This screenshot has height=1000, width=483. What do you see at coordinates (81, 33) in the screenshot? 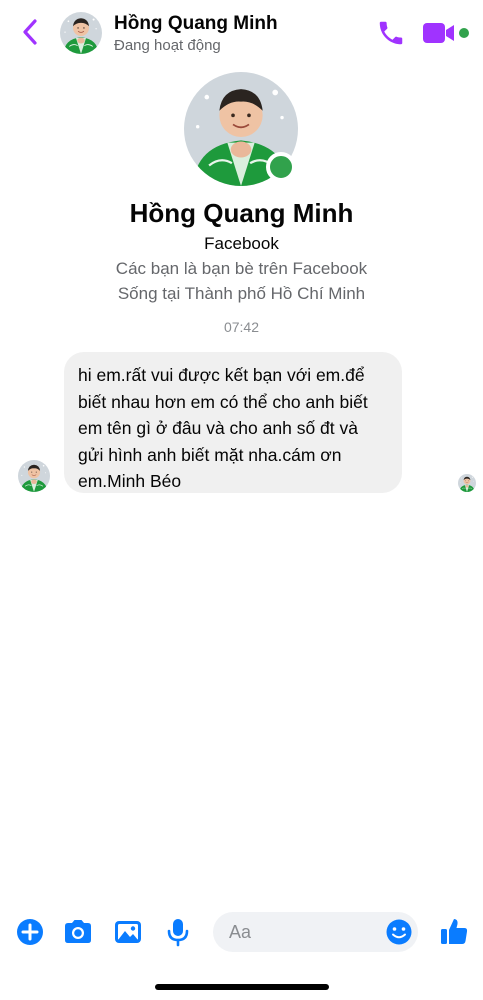
I see `contact-avatar` at bounding box center [81, 33].